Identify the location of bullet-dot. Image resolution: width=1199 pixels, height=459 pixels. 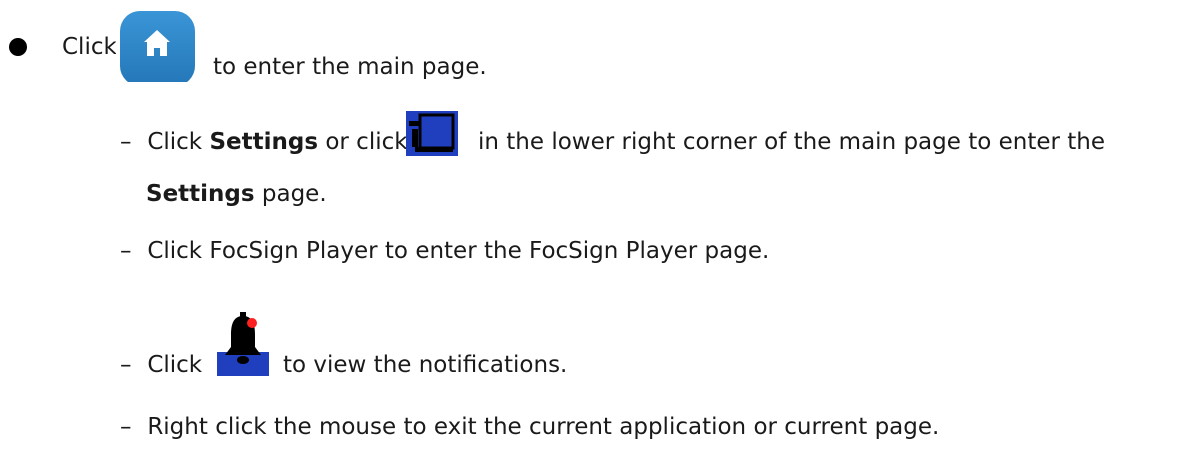
(18, 47).